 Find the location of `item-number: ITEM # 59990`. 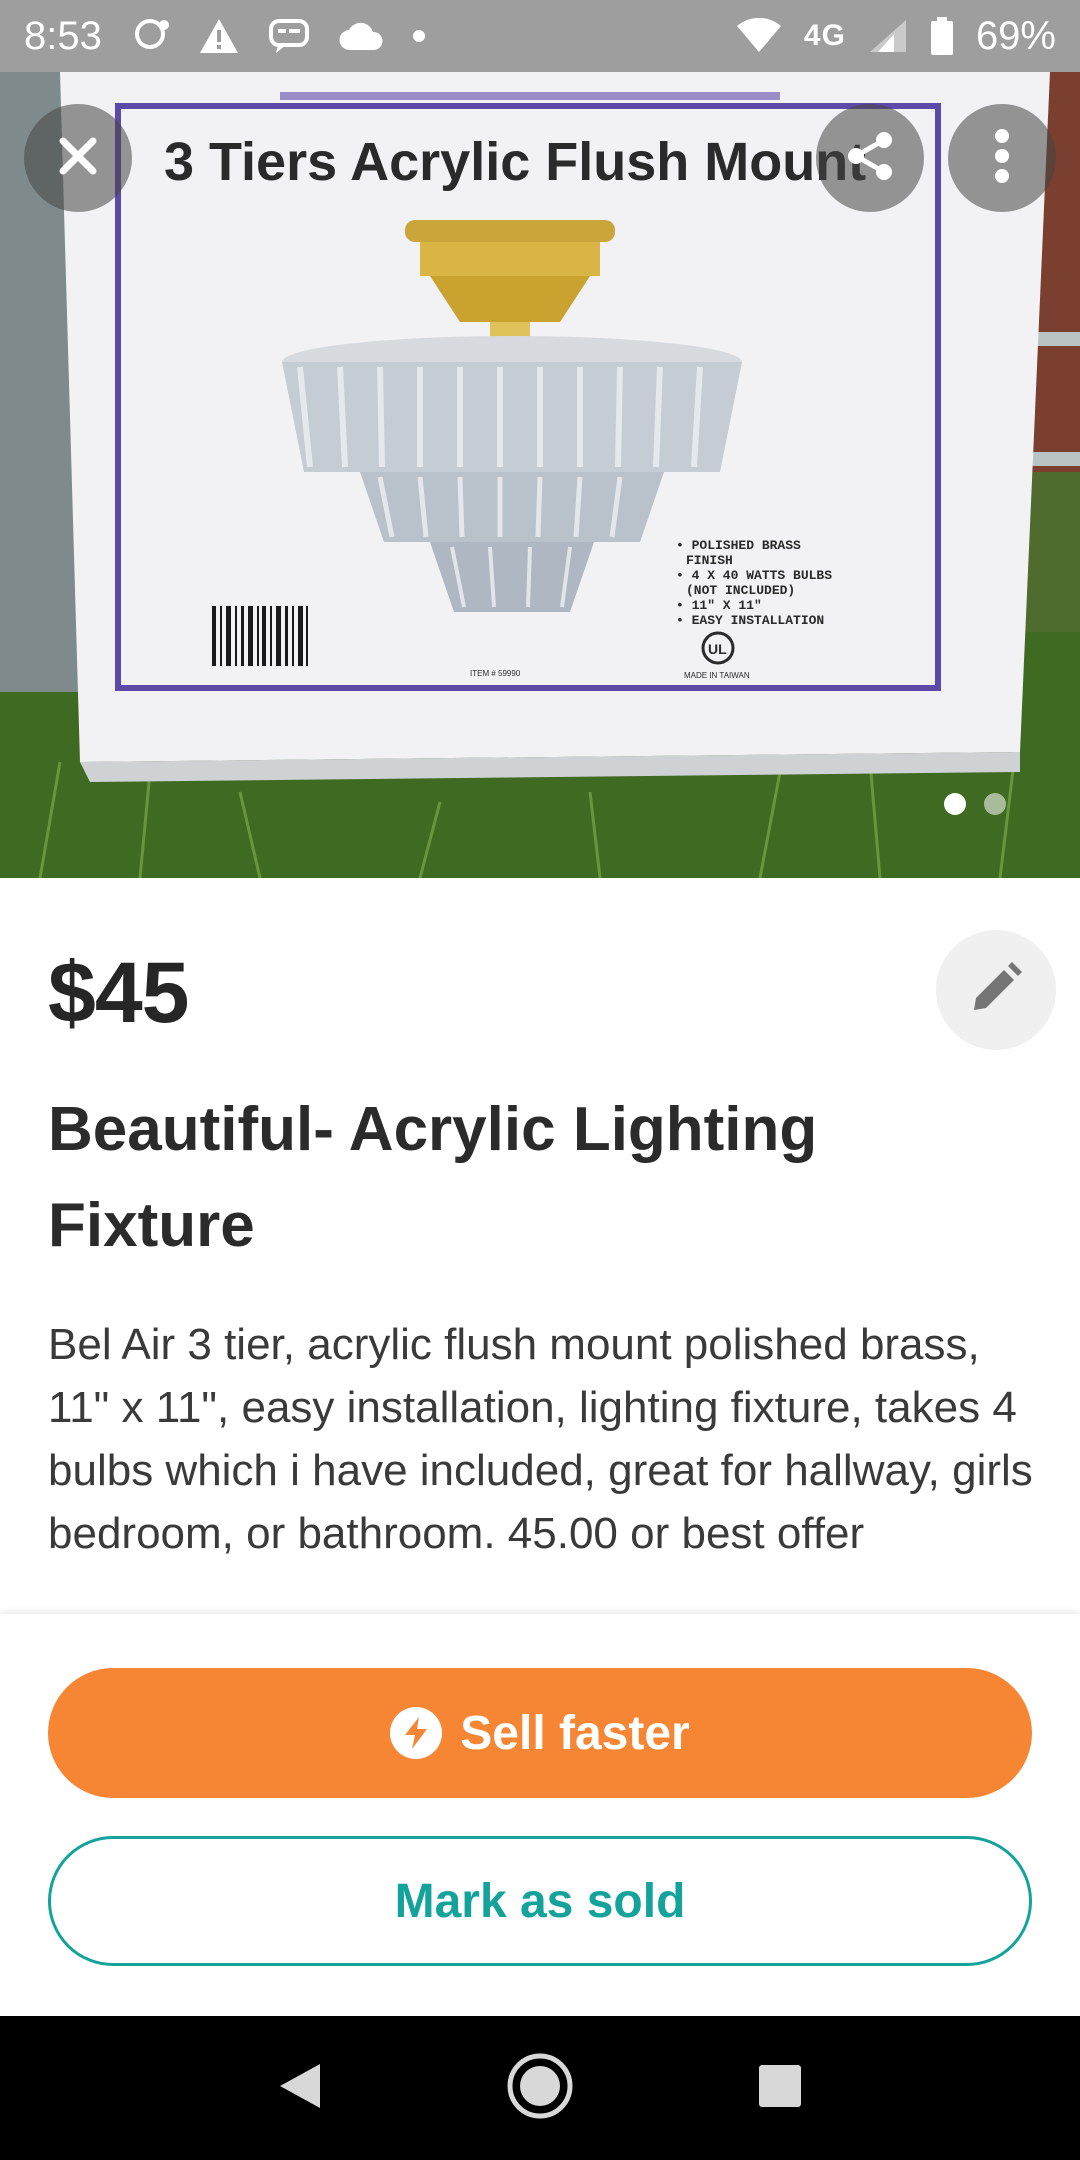

item-number: ITEM # 59990 is located at coordinates (495, 673).